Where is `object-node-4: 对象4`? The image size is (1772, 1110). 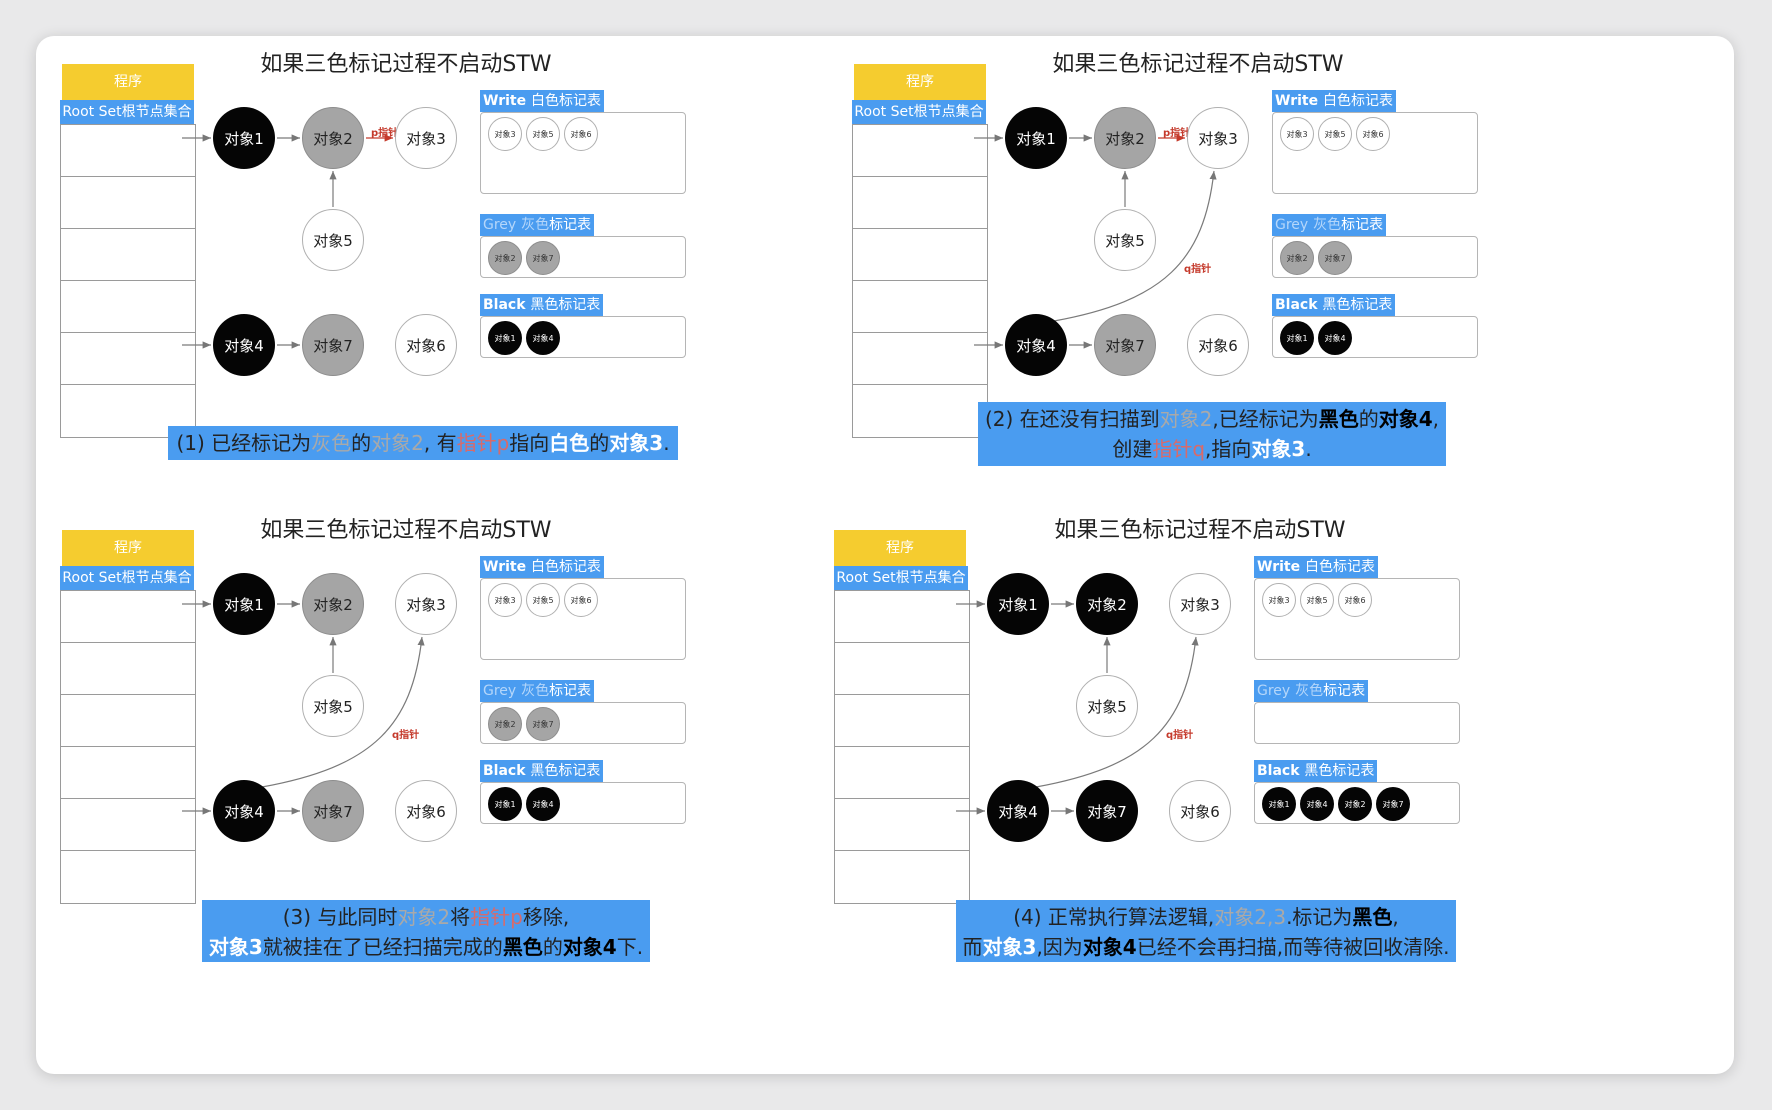 object-node-4: 对象4 is located at coordinates (244, 811).